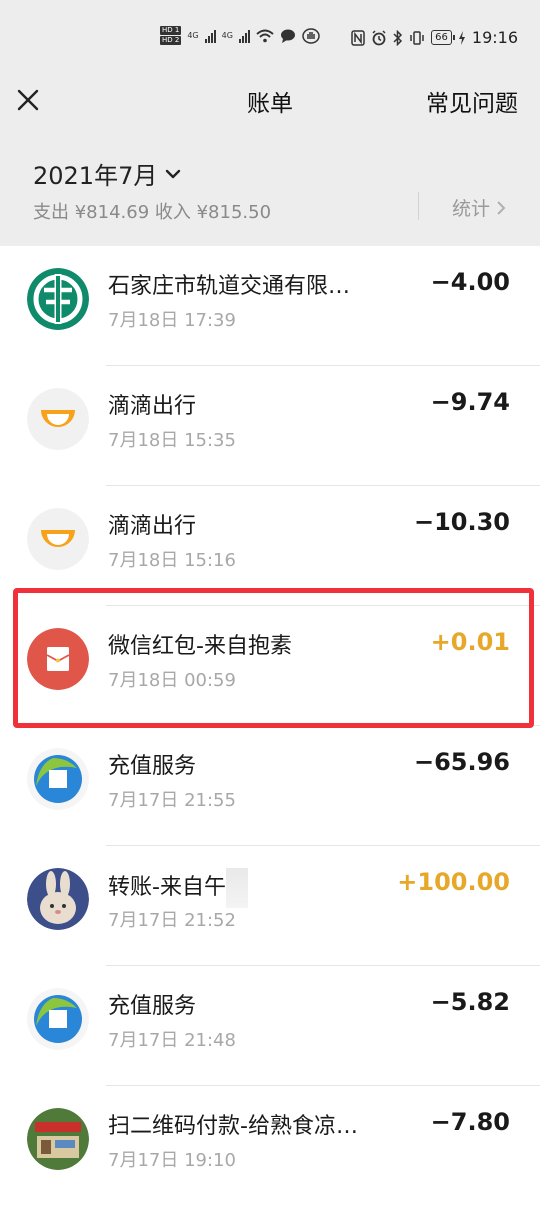  Describe the element at coordinates (172, 320) in the screenshot. I see `transaction-time: 7月18日 17:39` at that location.